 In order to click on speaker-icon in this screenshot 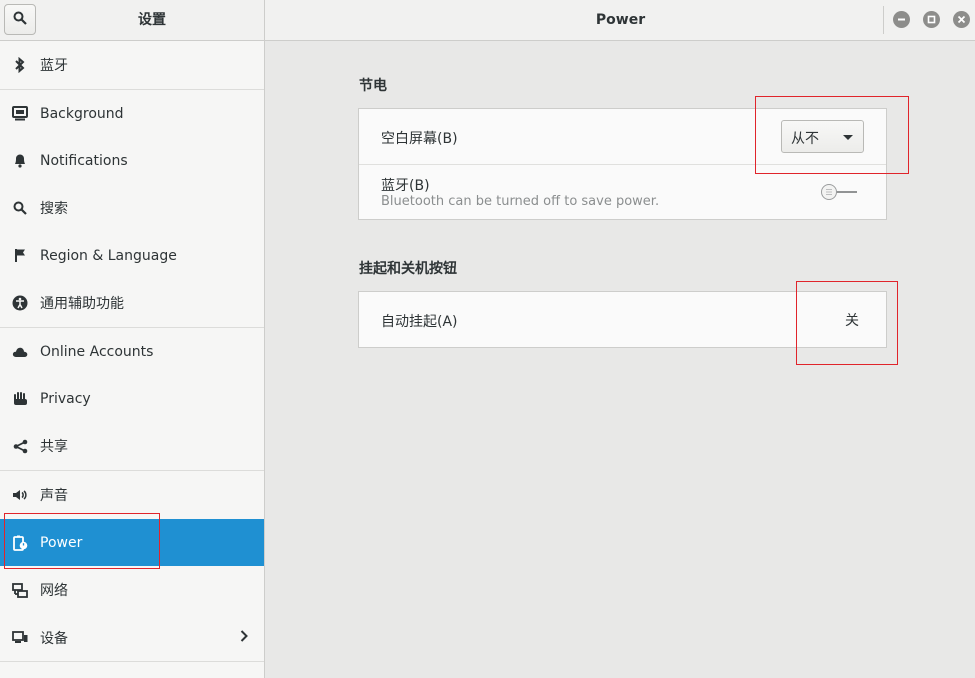, I will do `click(20, 495)`.